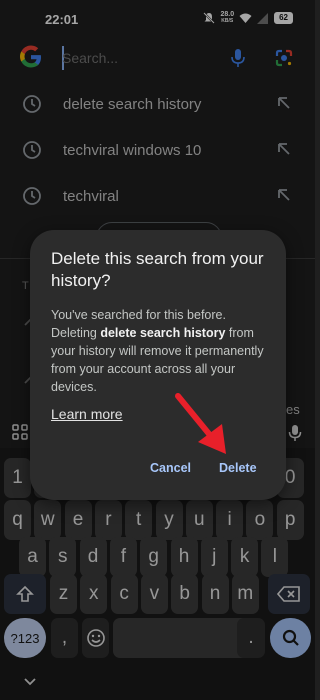 This screenshot has height=700, width=320. I want to click on dialog-title: Delete this search from your history?, so click(157, 269).